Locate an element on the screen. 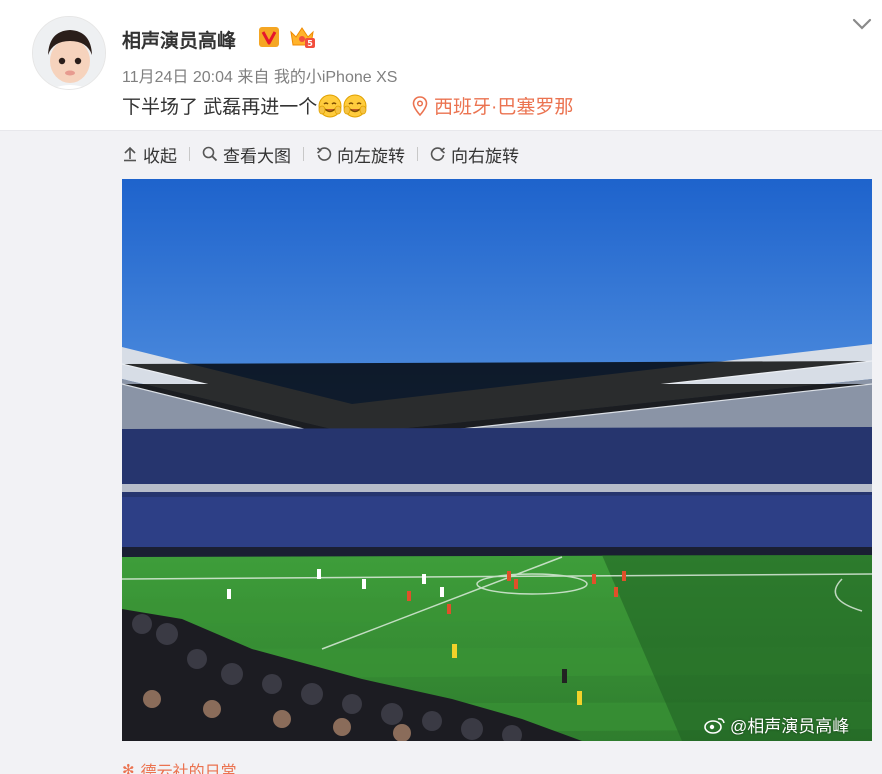 The height and width of the screenshot is (774, 882). post-meta: 11月24日 20:04 来自 我的小iPhone XS is located at coordinates (259, 75).